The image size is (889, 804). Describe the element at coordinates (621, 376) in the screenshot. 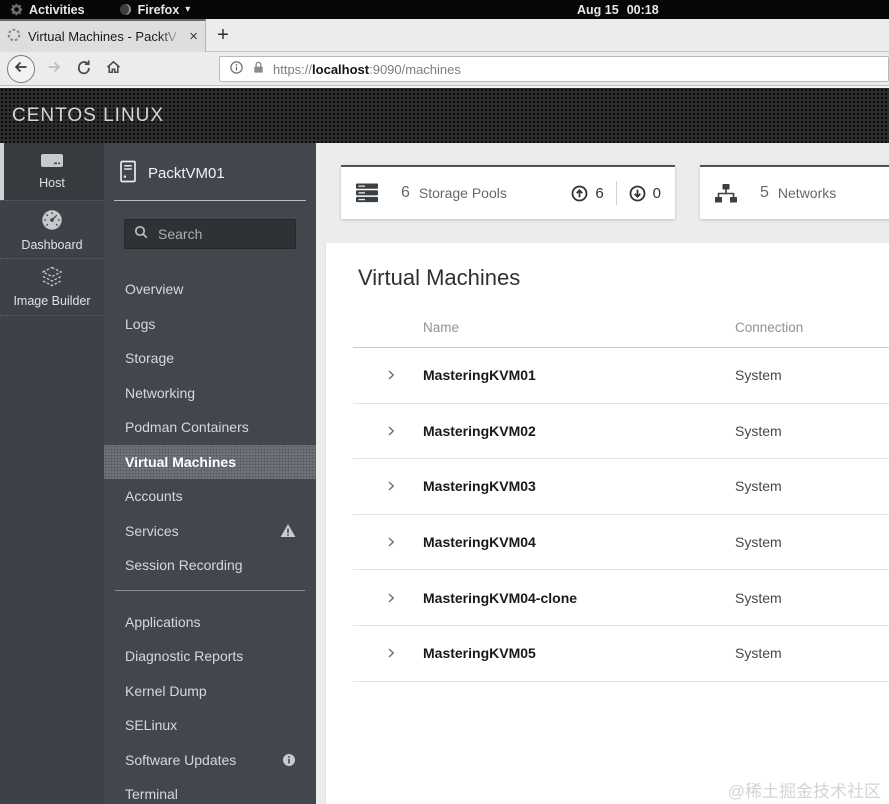

I see `table-row: MasteringKVM01 System` at that location.